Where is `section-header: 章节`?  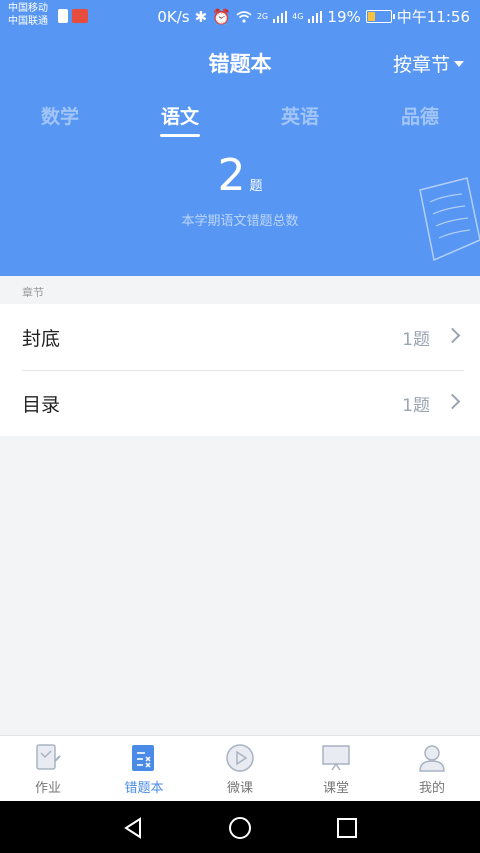 section-header: 章节 is located at coordinates (33, 292).